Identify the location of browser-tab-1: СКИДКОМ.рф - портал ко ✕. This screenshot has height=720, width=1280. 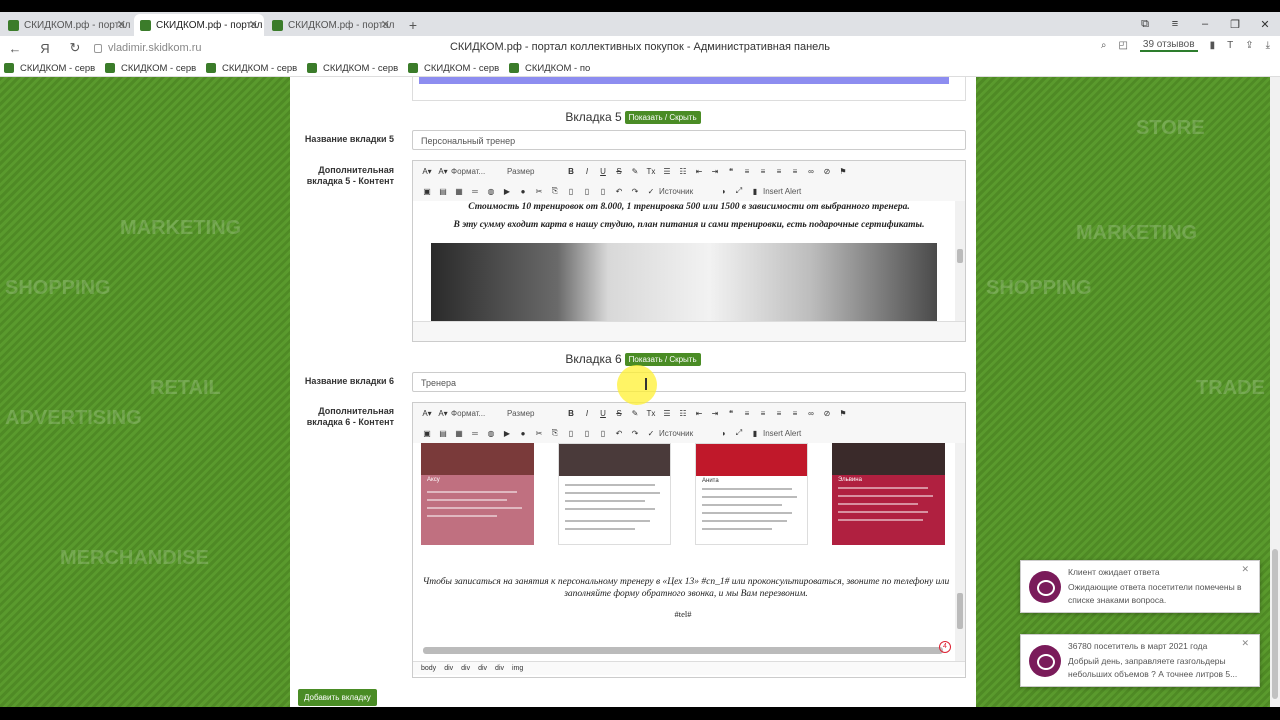
(67, 25).